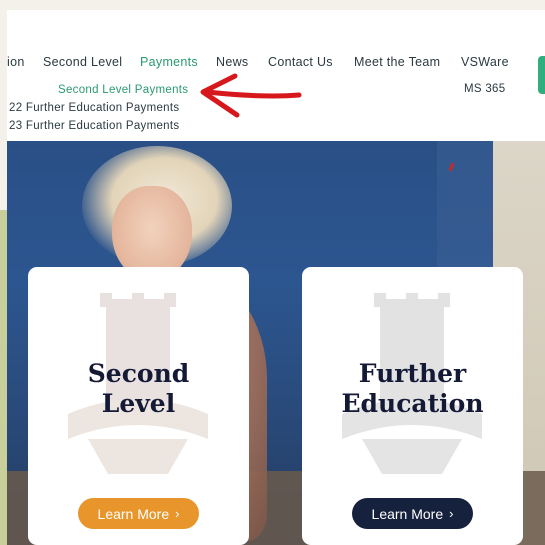 The image size is (545, 545). Describe the element at coordinates (94, 126) in the screenshot. I see `dropdown-item-23-further-education-payments: 23 Further Education Payments` at that location.